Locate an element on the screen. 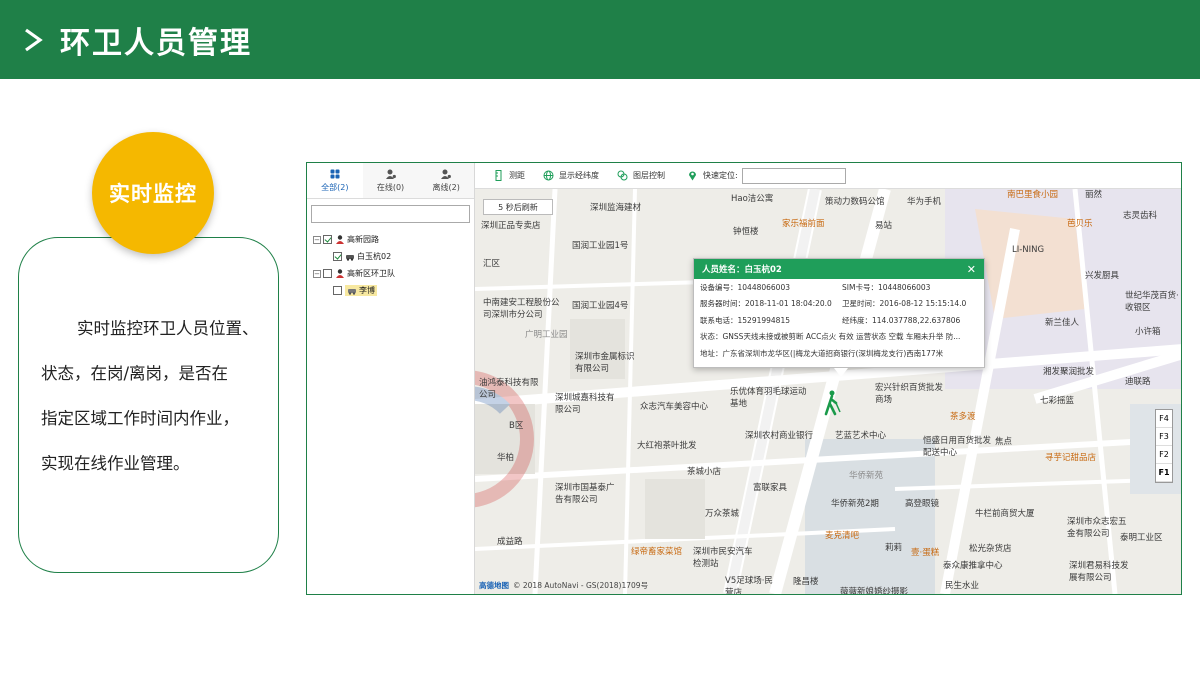 The image size is (1200, 675). map-poi: 松光杂货店 is located at coordinates (990, 549).